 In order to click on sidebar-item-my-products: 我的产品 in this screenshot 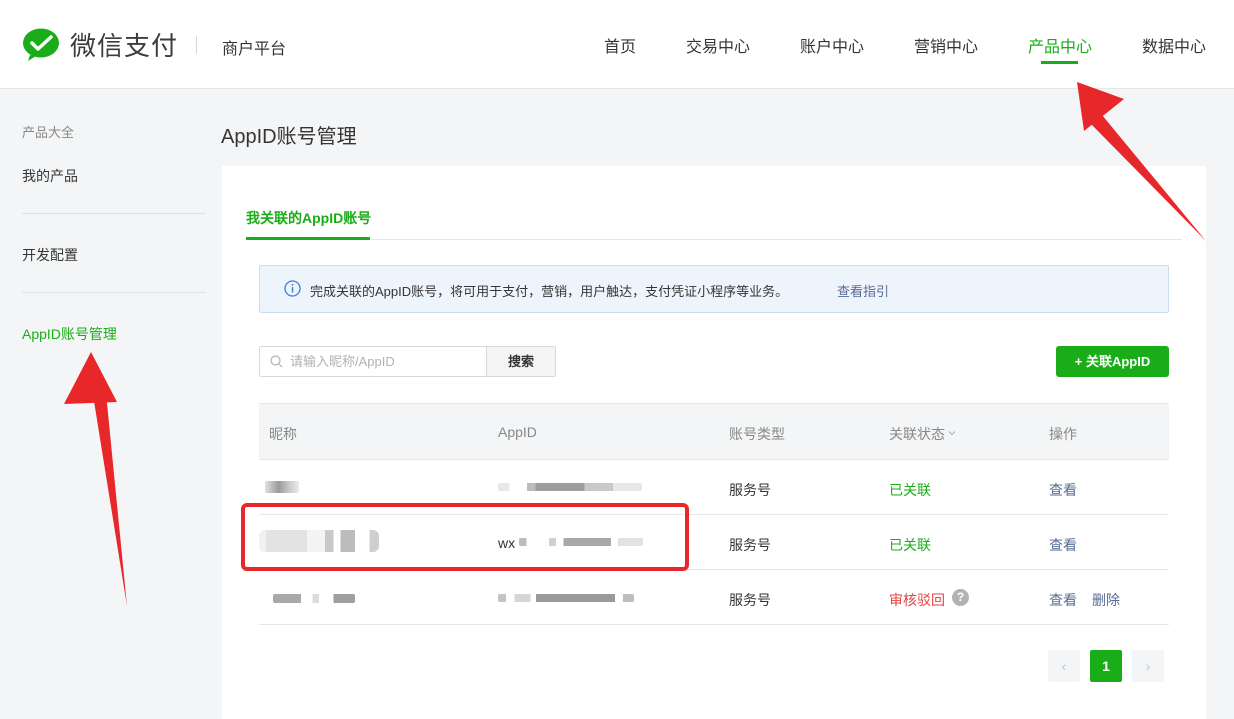, I will do `click(50, 176)`.